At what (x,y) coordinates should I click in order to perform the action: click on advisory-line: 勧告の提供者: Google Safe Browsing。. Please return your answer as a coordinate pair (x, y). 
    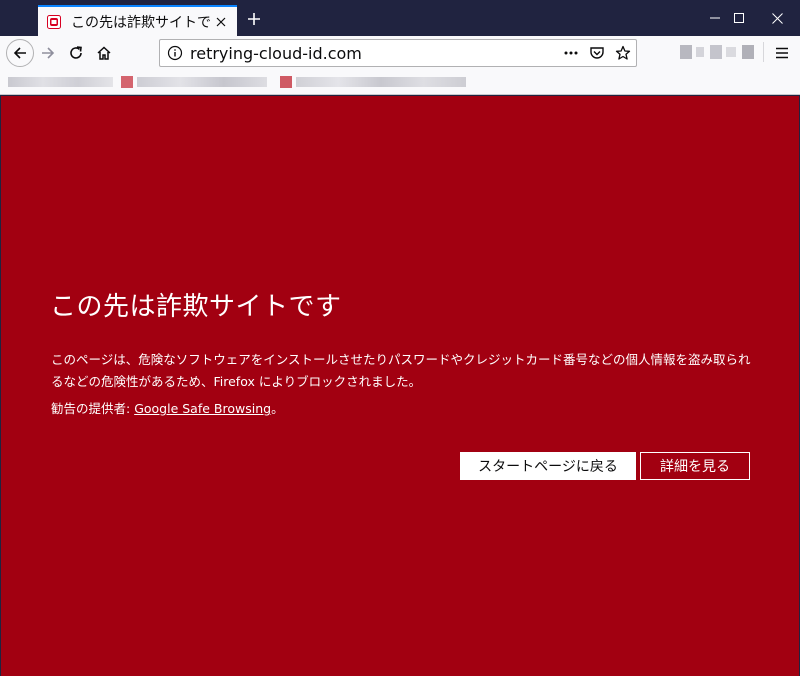
    Looking at the image, I should click on (167, 407).